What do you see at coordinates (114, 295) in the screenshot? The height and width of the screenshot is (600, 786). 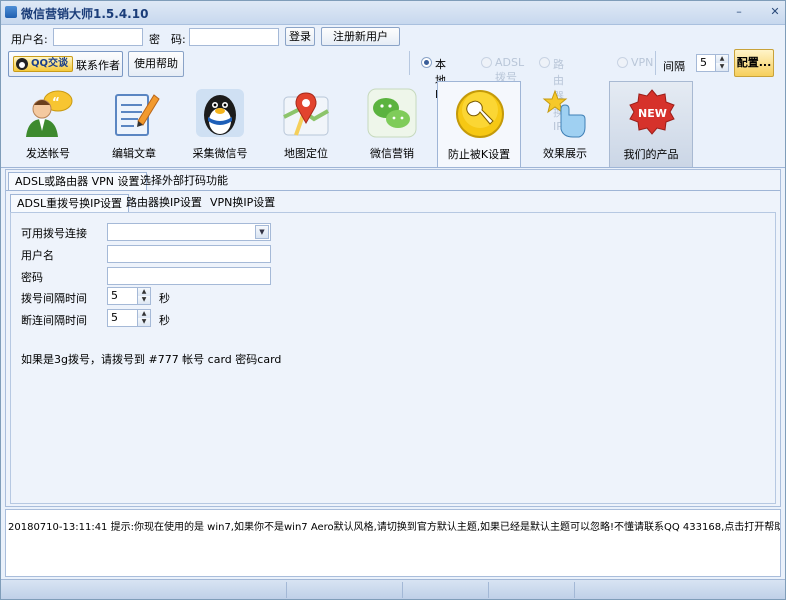 I see `dial-interval-value: 5` at bounding box center [114, 295].